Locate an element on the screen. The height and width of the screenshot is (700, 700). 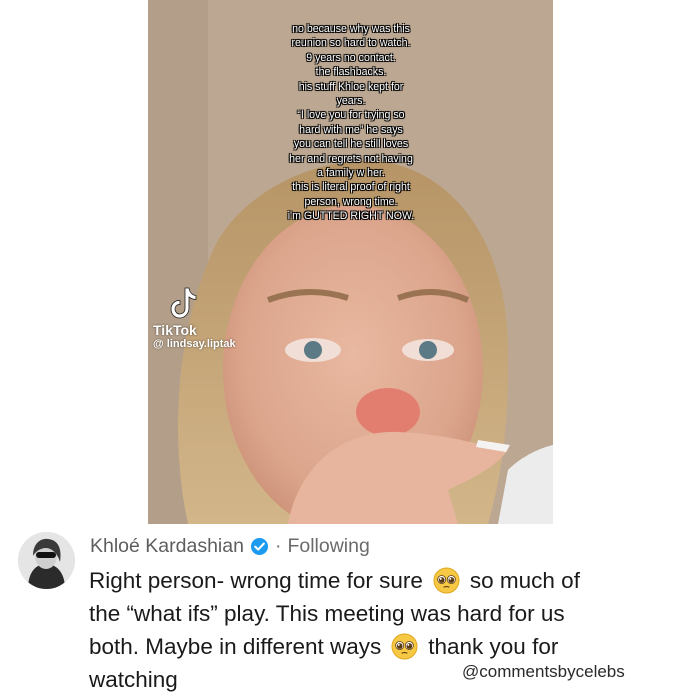
tiktok-handle: @ lindsay.liptak is located at coordinates (194, 344).